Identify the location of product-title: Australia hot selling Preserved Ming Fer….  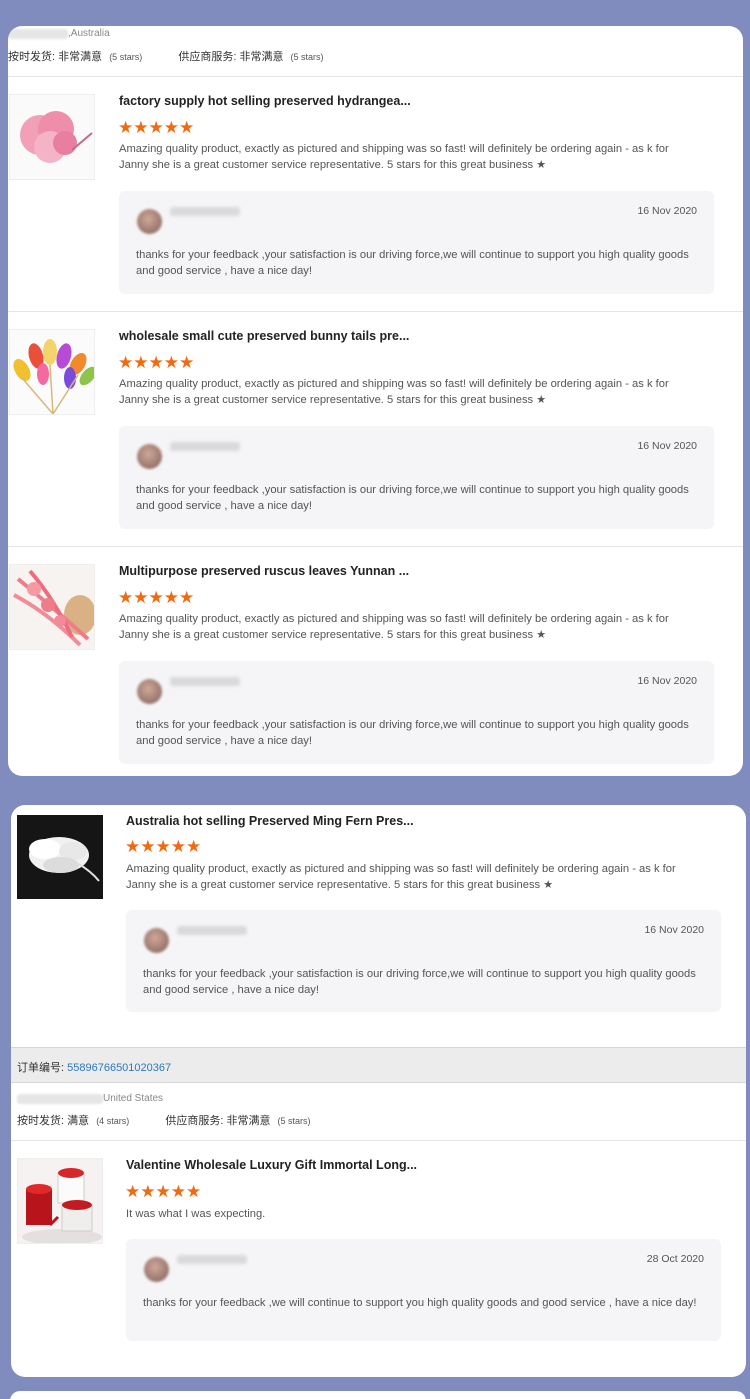
(270, 821).